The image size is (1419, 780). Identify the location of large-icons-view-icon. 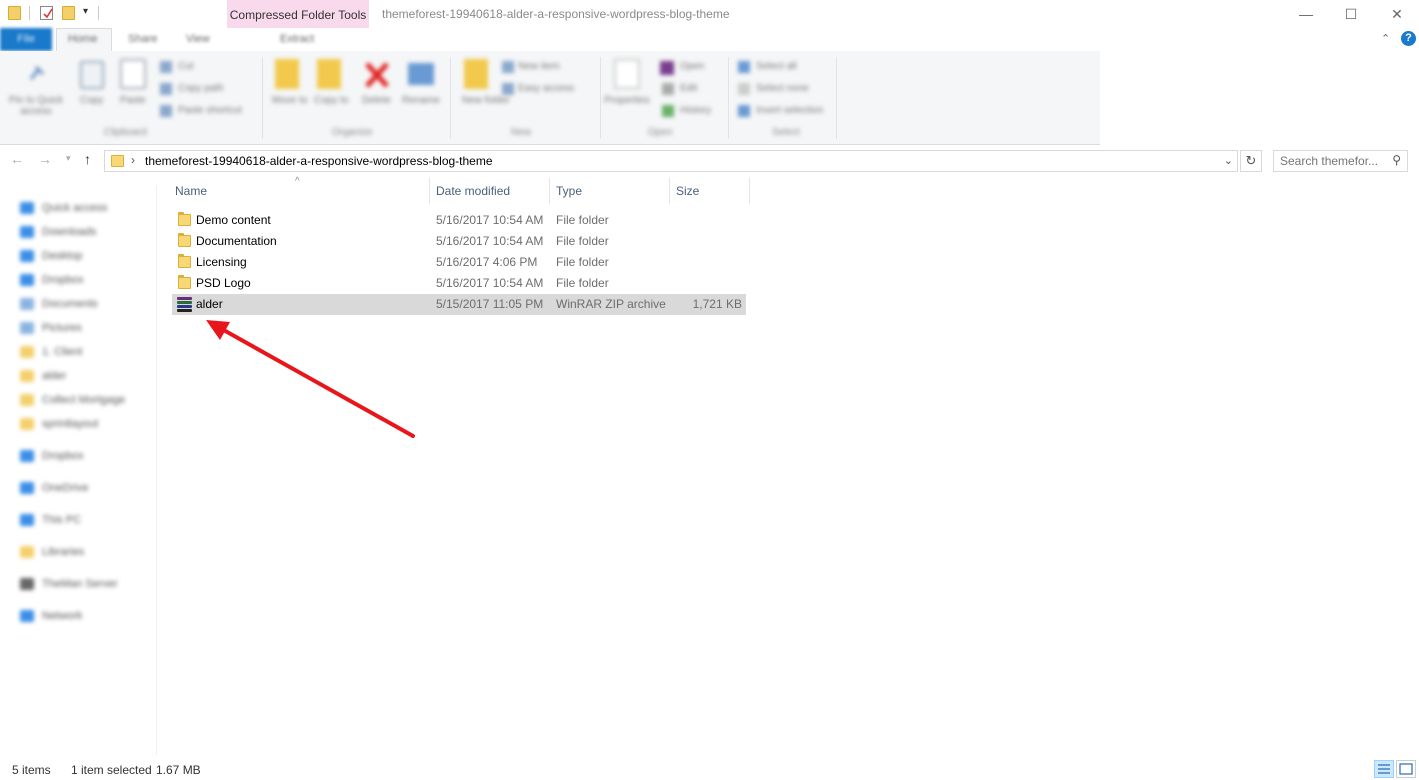
(1406, 769).